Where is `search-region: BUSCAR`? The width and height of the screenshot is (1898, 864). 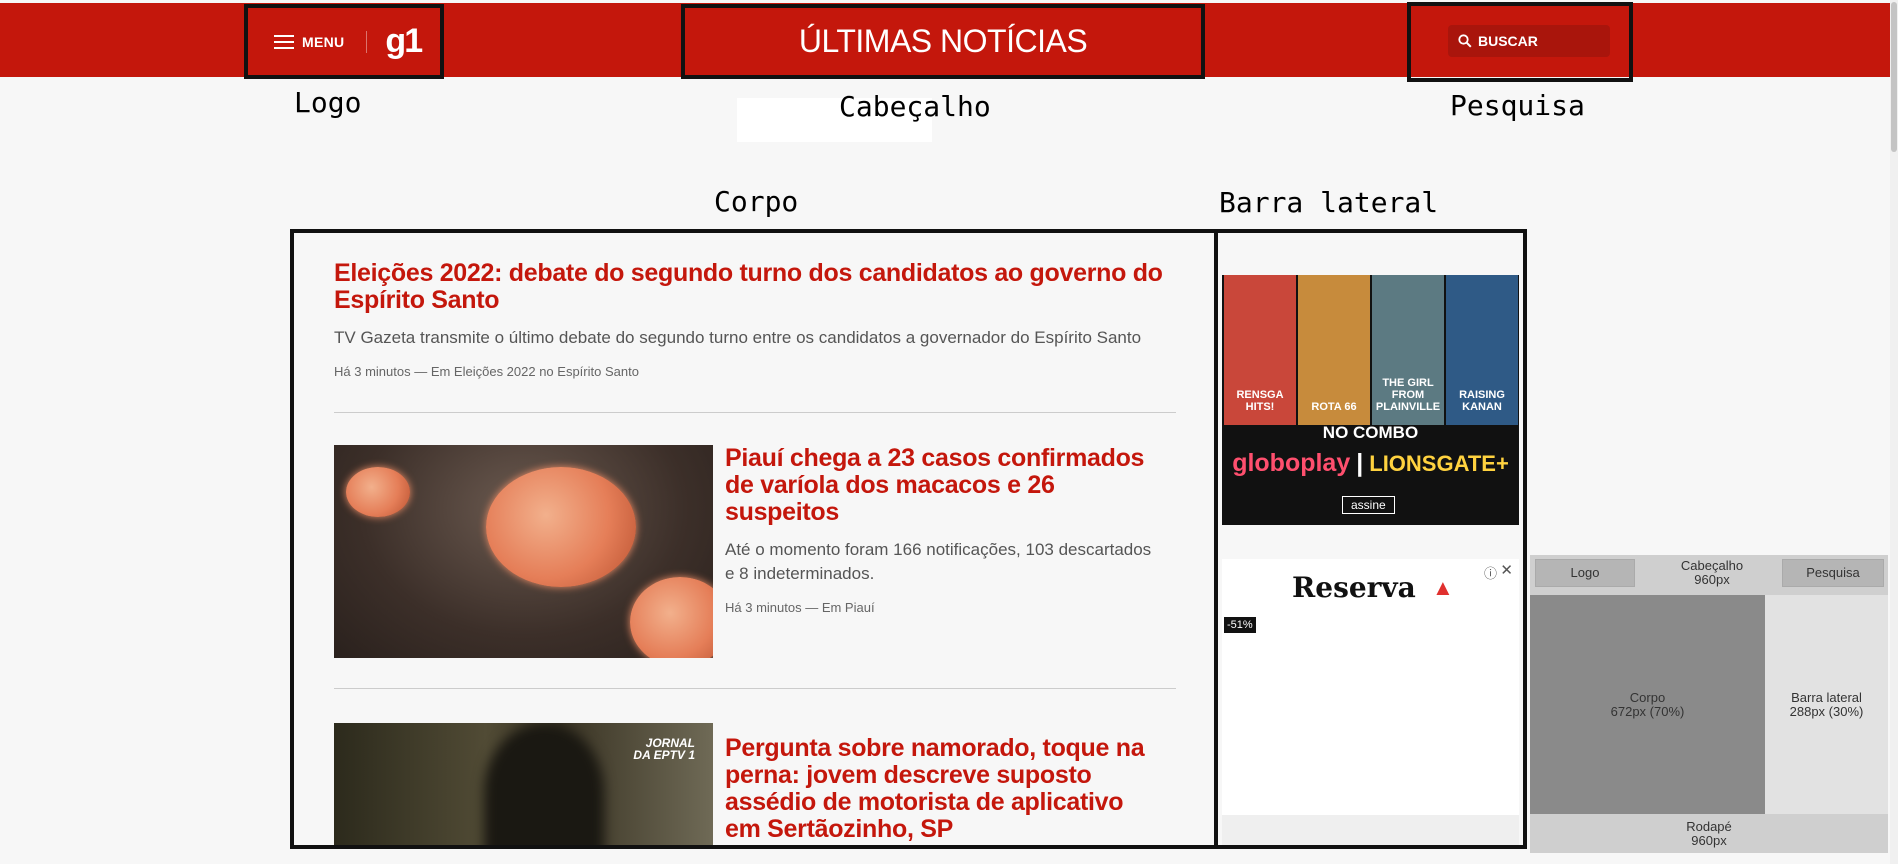 search-region: BUSCAR is located at coordinates (1520, 42).